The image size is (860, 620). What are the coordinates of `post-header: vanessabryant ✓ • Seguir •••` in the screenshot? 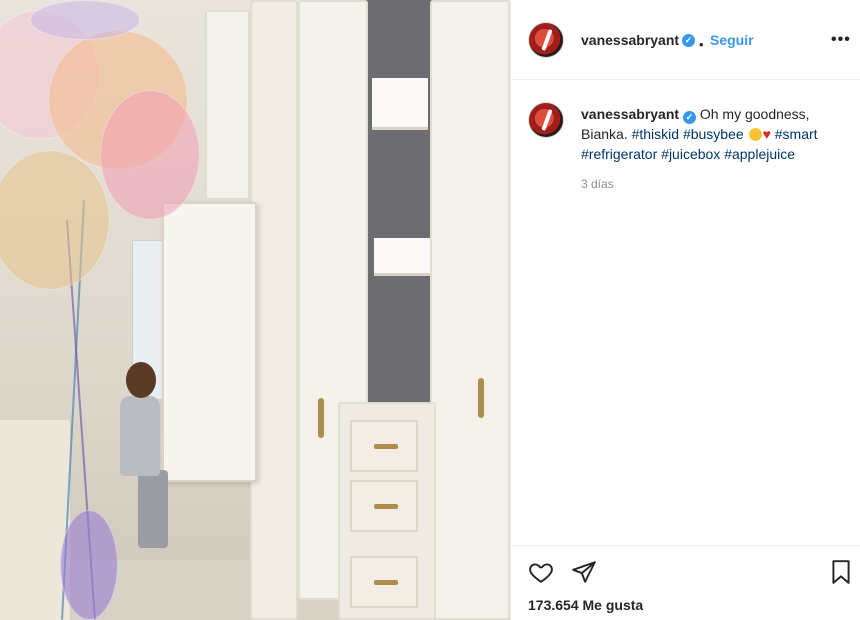 It's located at (685, 40).